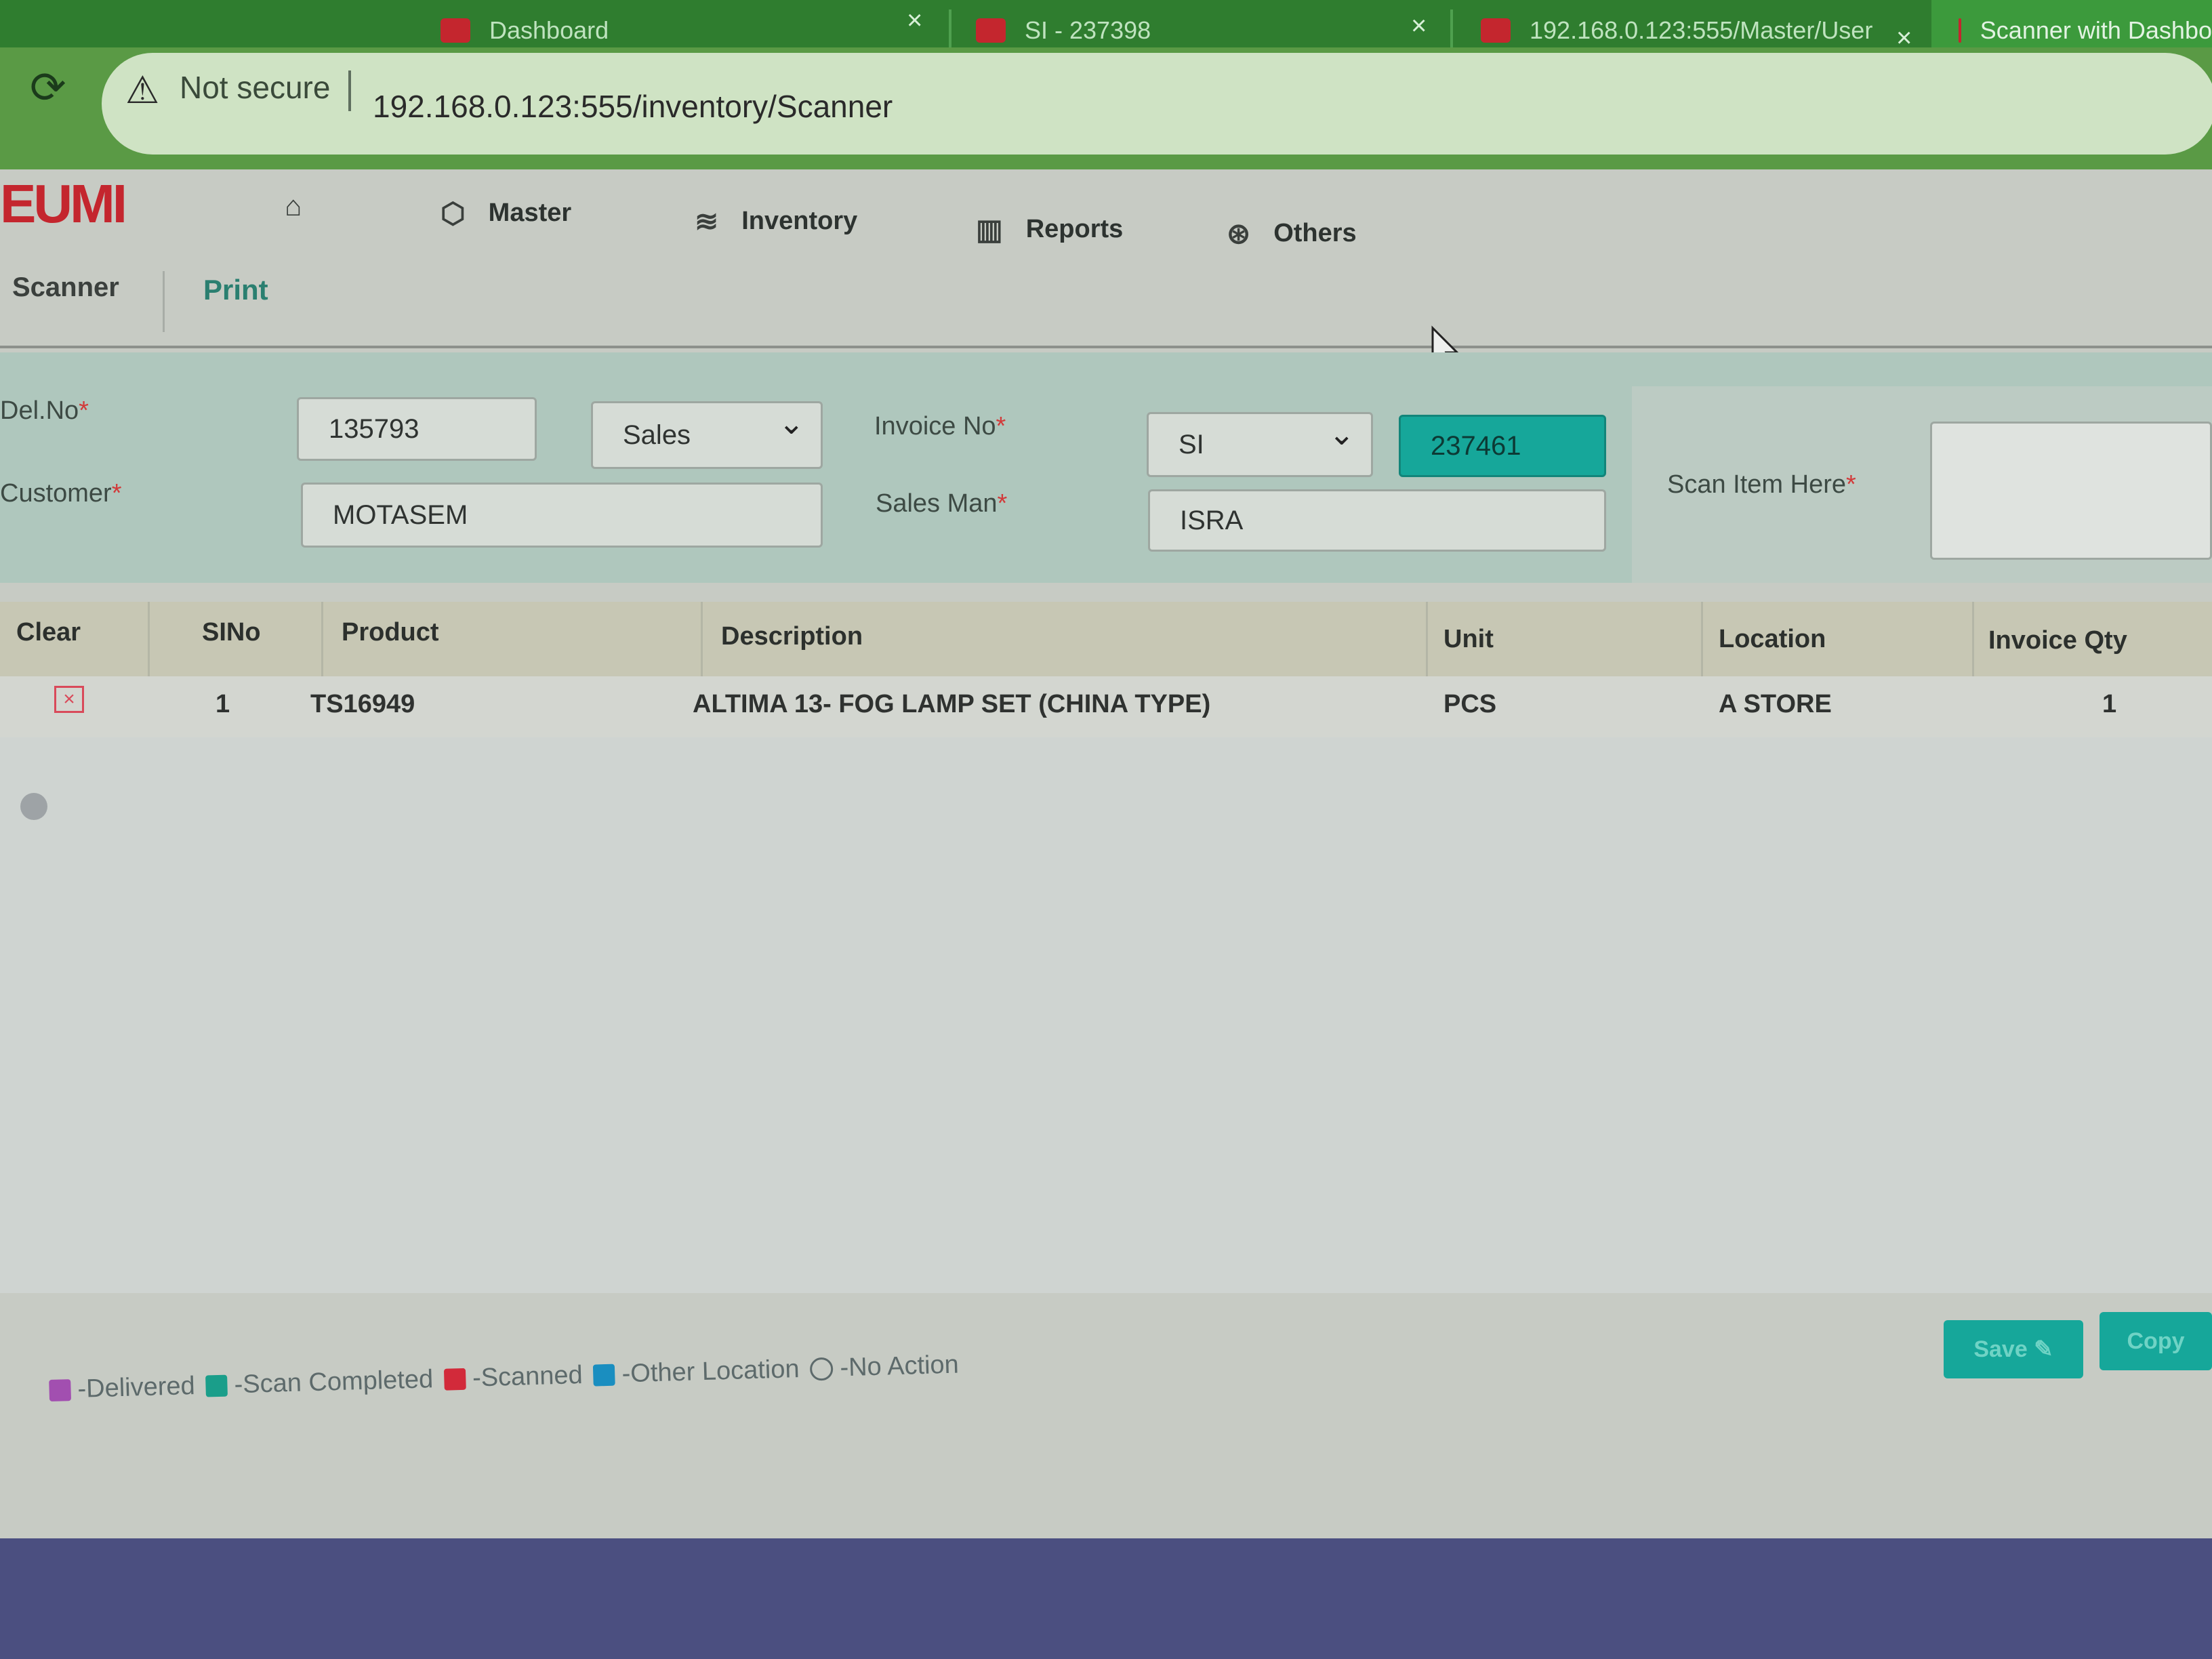 This screenshot has height=1659, width=2212. Describe the element at coordinates (604, 1375) in the screenshot. I see `other-location-swatch-icon` at that location.